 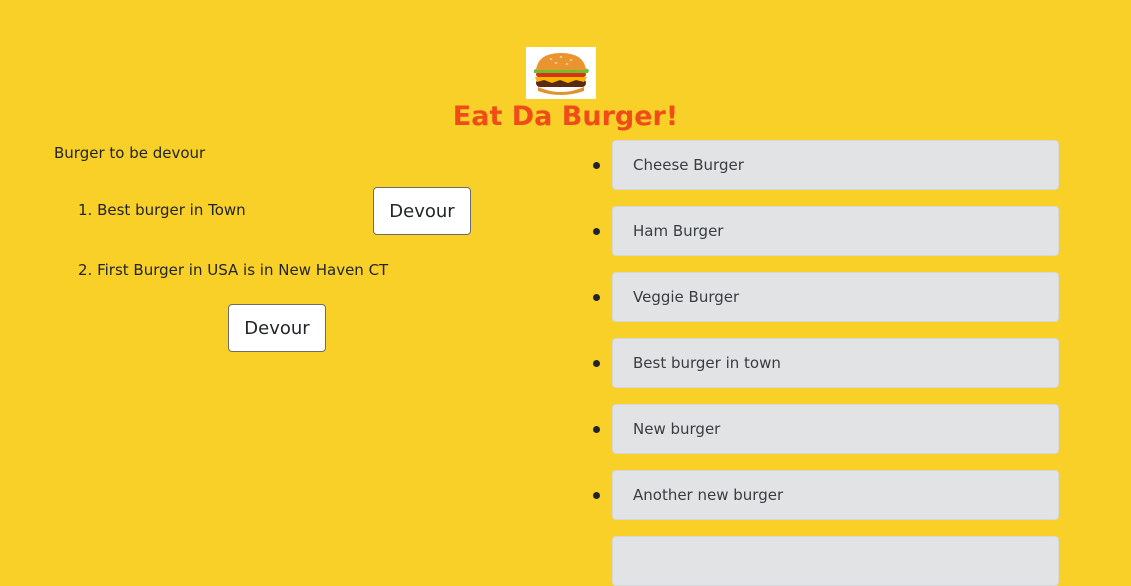 I want to click on burger-logo, so click(x=561, y=73).